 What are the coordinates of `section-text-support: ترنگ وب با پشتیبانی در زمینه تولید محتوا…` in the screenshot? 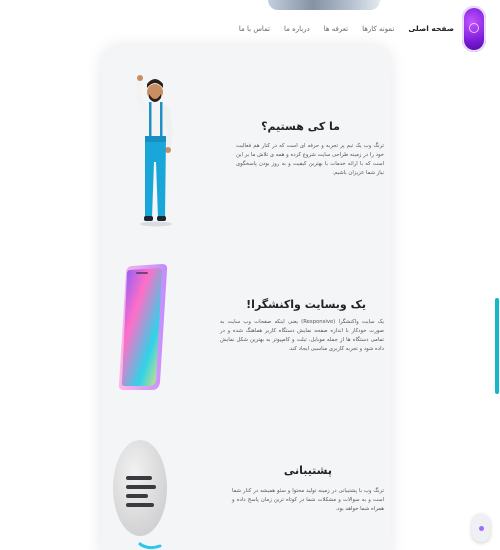 It's located at (308, 500).